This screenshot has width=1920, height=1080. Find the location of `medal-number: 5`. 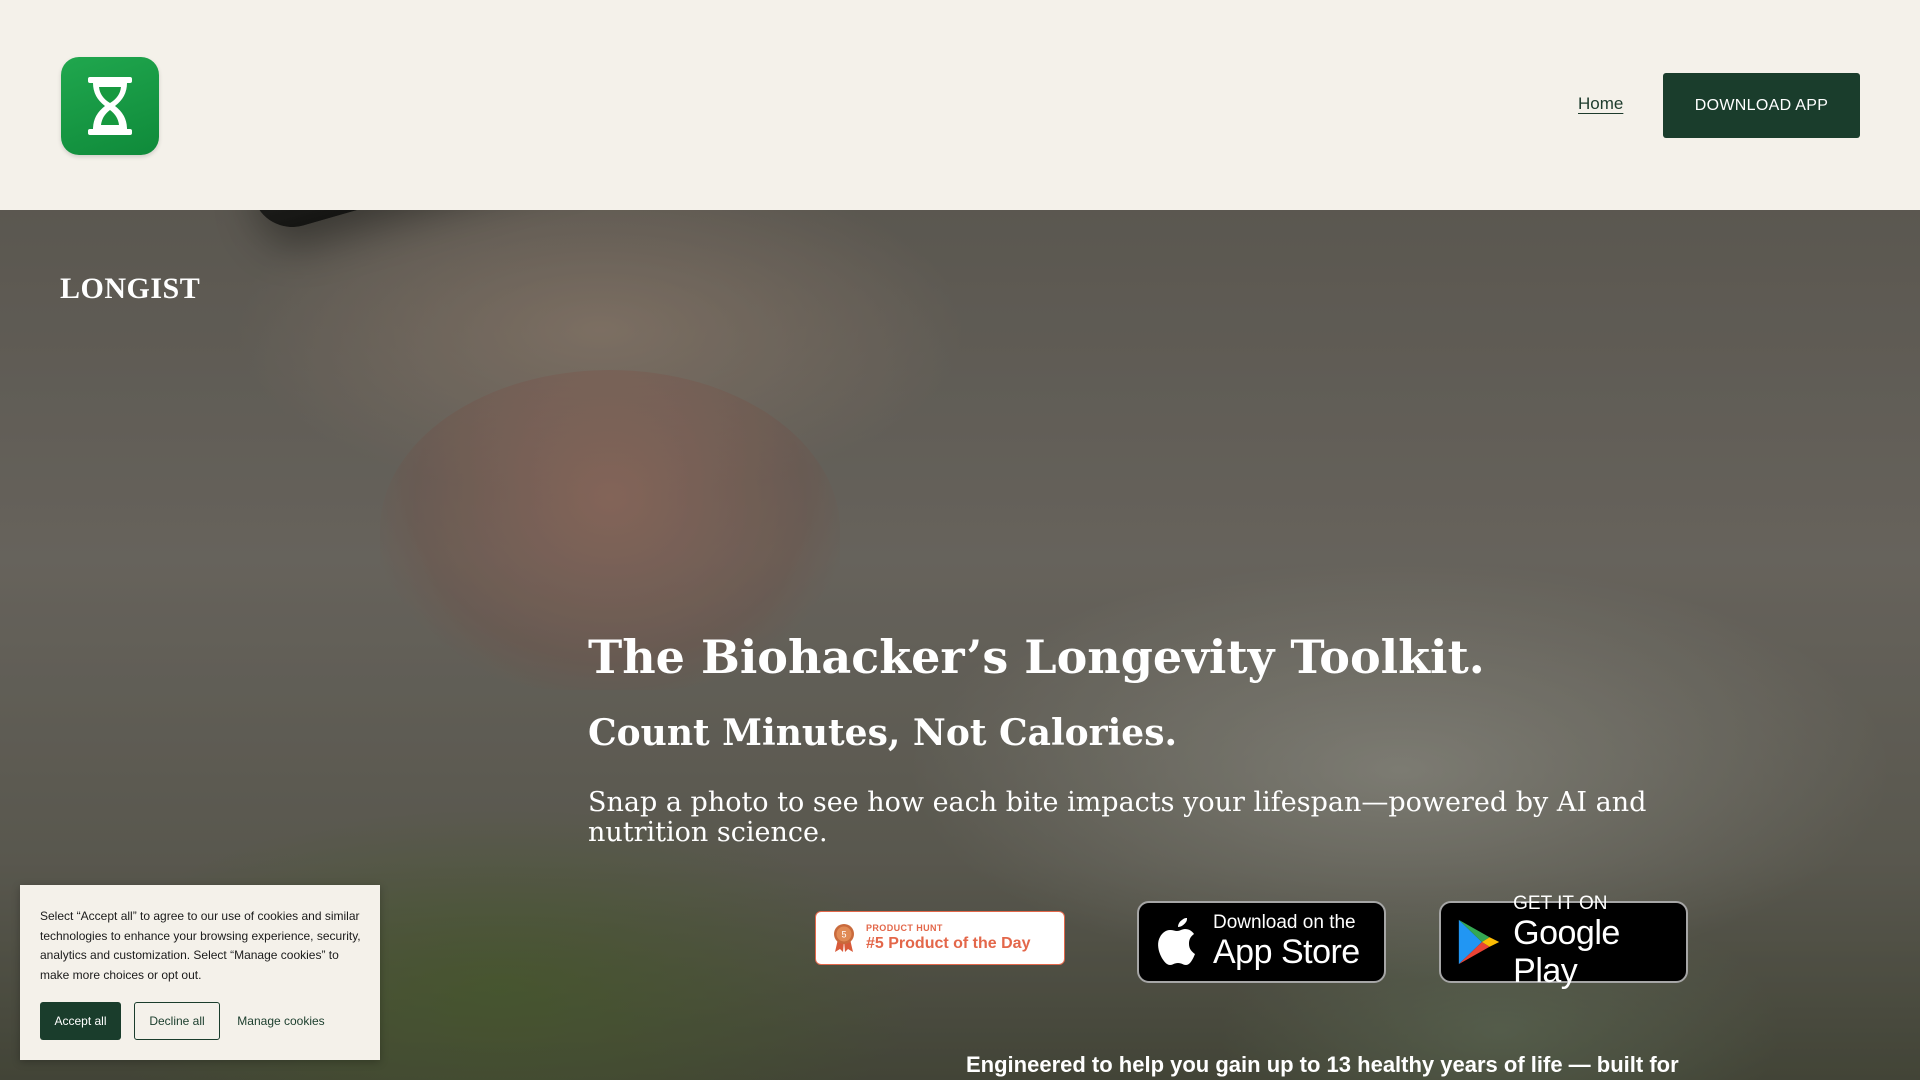

medal-number: 5 is located at coordinates (843, 935).